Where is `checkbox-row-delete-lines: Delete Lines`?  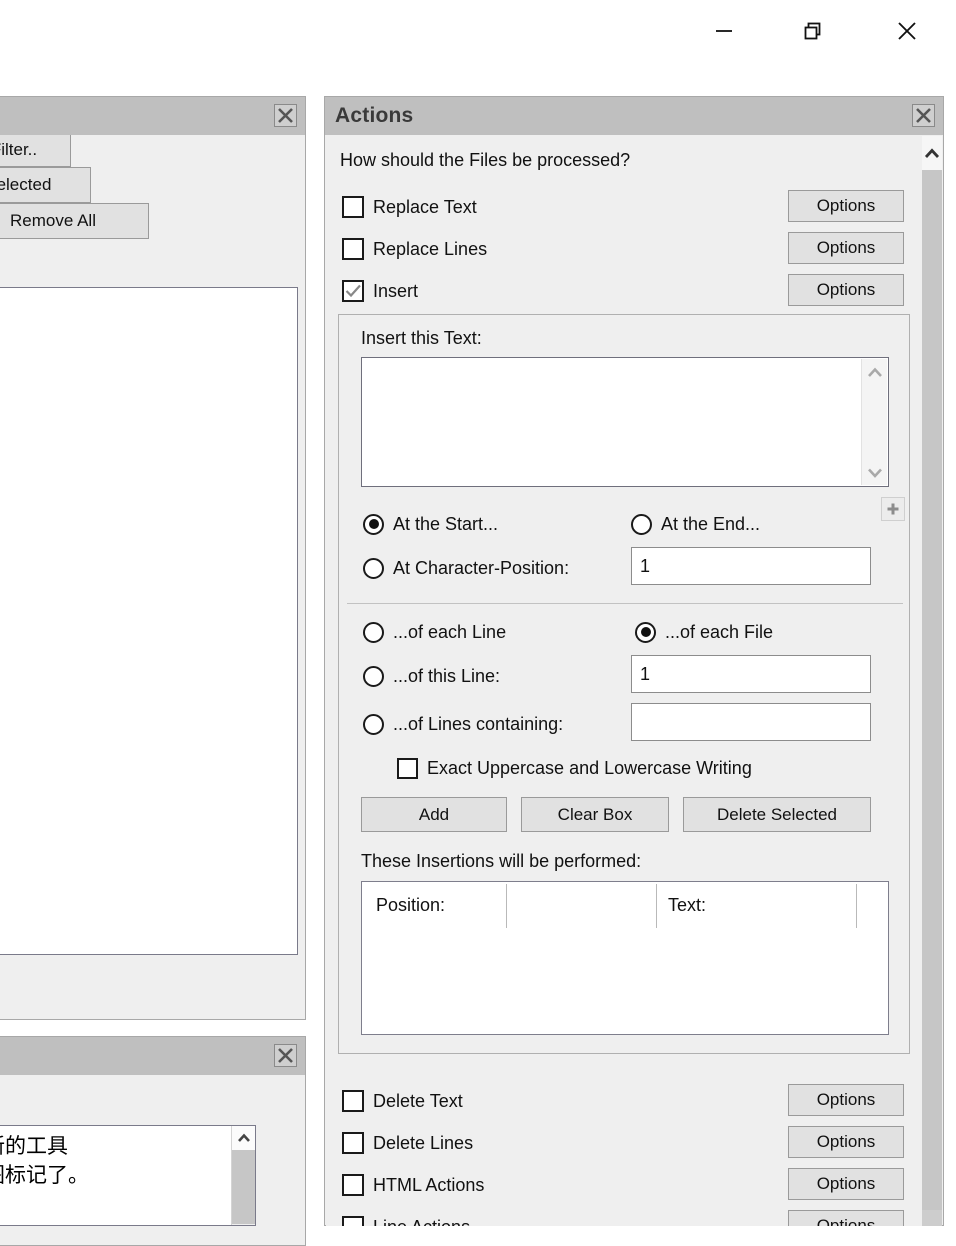 checkbox-row-delete-lines: Delete Lines is located at coordinates (407, 1143).